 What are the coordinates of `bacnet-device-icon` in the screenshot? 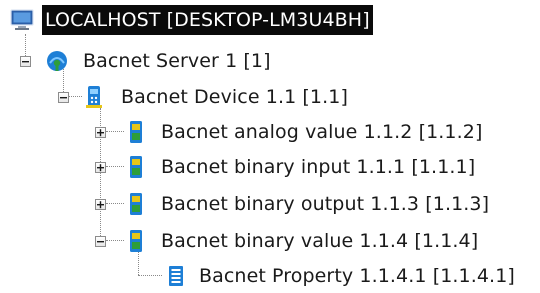 It's located at (94, 97).